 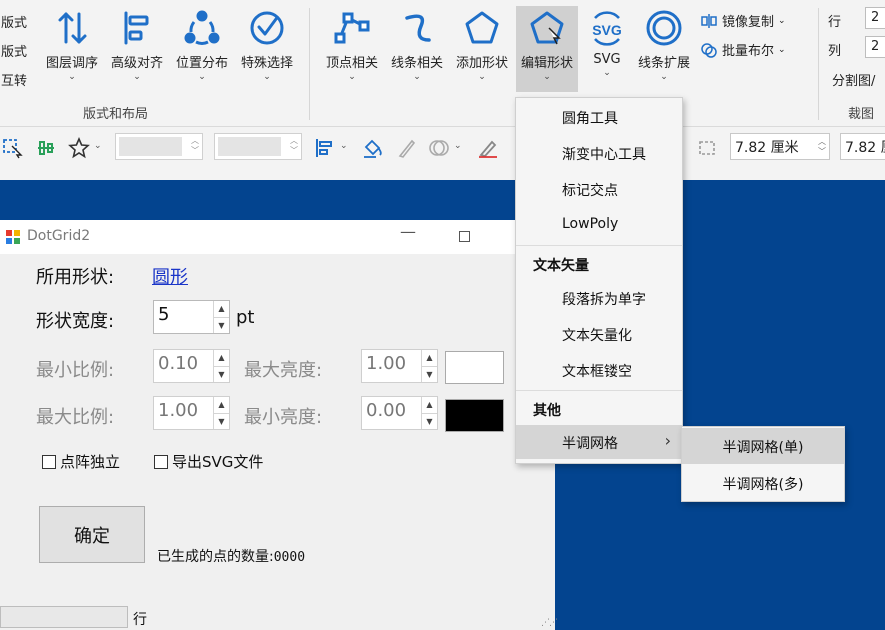 I want to click on grid-col-input: 2, so click(x=875, y=47).